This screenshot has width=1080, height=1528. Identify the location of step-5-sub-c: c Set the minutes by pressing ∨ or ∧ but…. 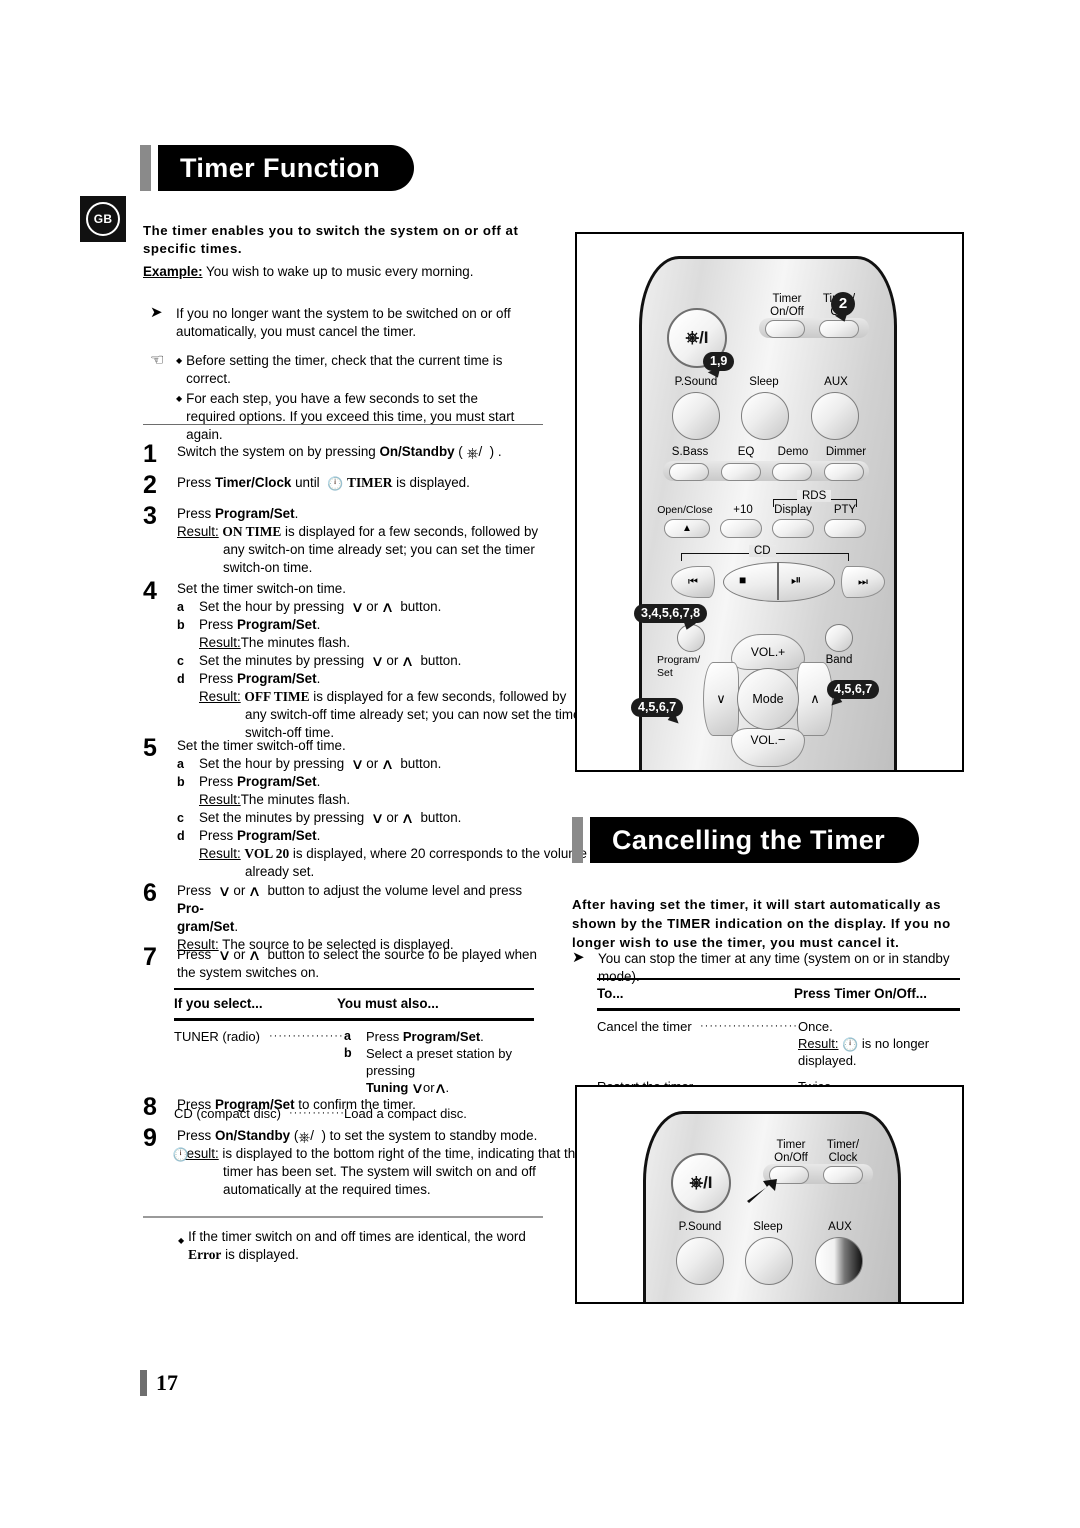
(361, 818).